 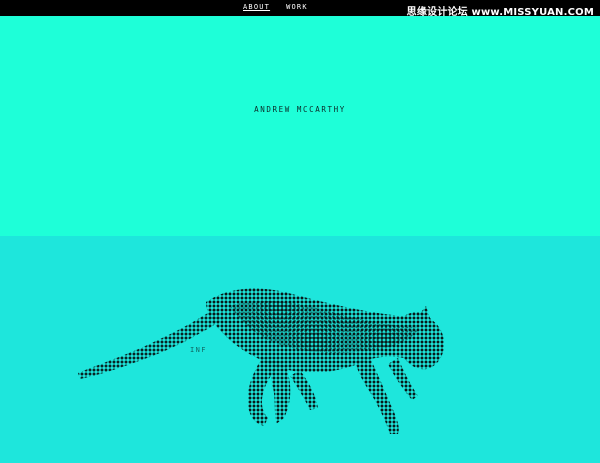 I want to click on nav-about-link: ABOUT, so click(x=256, y=7).